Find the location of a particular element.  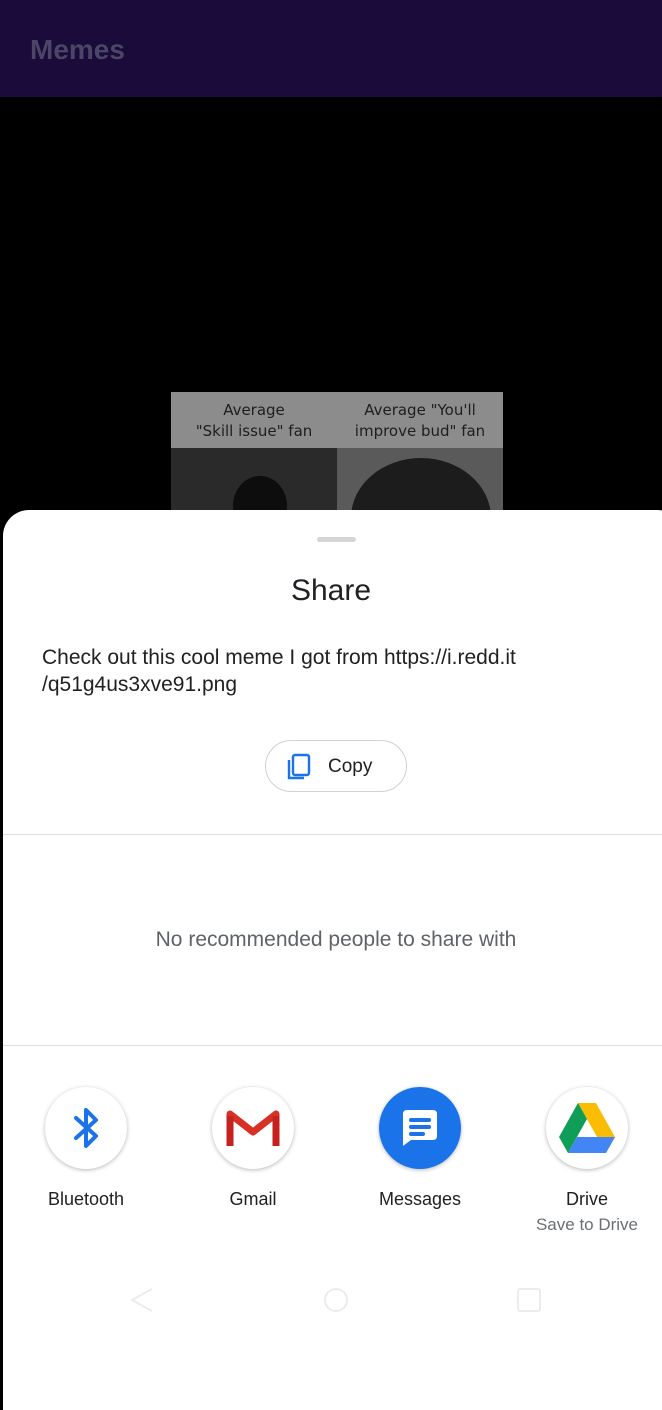

share-title: Share is located at coordinates (331, 590).